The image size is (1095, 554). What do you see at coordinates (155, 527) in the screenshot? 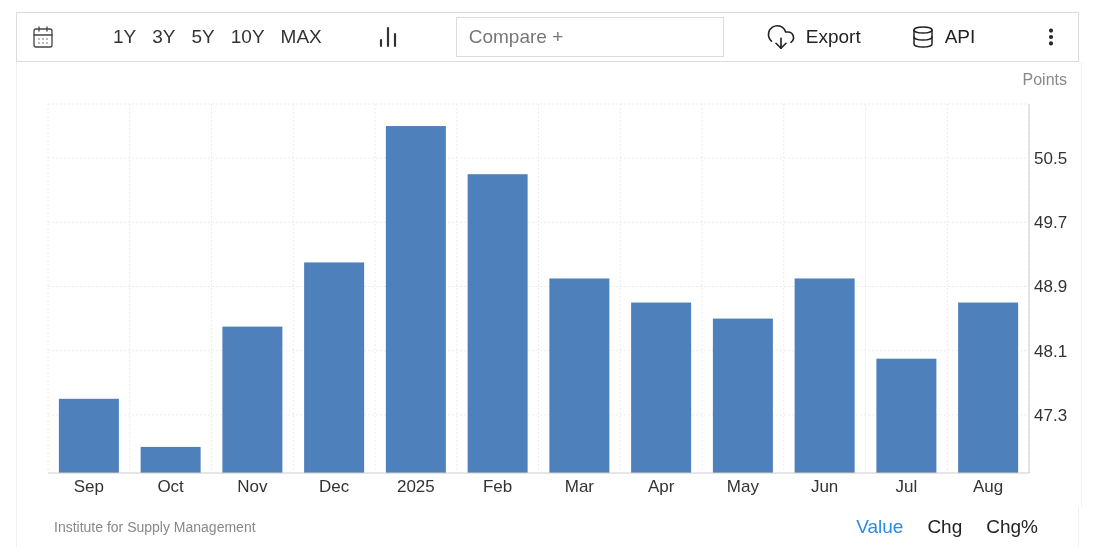
I see `source-text: Institute for Supply Management` at bounding box center [155, 527].